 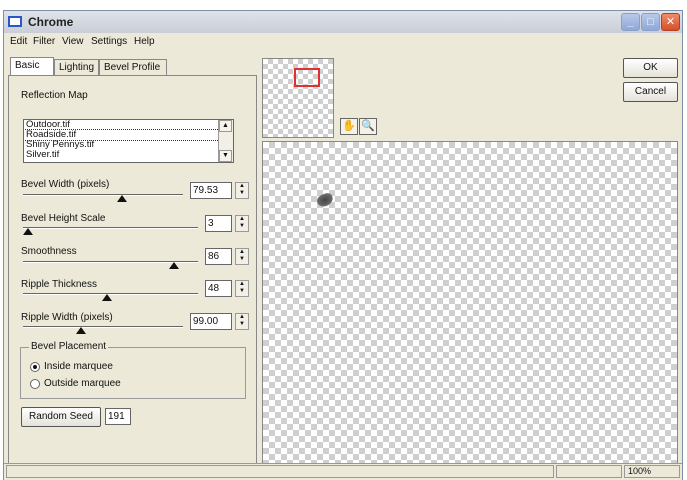 What do you see at coordinates (67, 317) in the screenshot?
I see `ripple-width-label: Ripple Width (pixels)` at bounding box center [67, 317].